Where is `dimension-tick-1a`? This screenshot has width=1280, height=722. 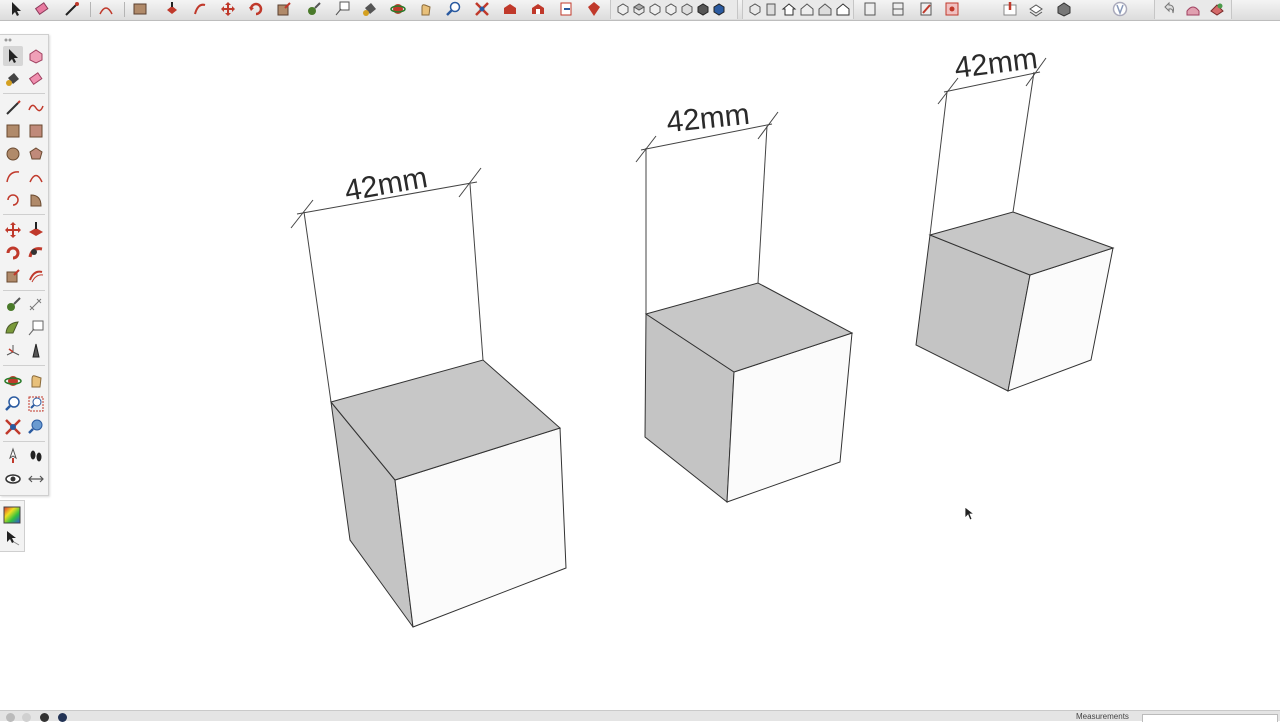 dimension-tick-1a is located at coordinates (302, 214).